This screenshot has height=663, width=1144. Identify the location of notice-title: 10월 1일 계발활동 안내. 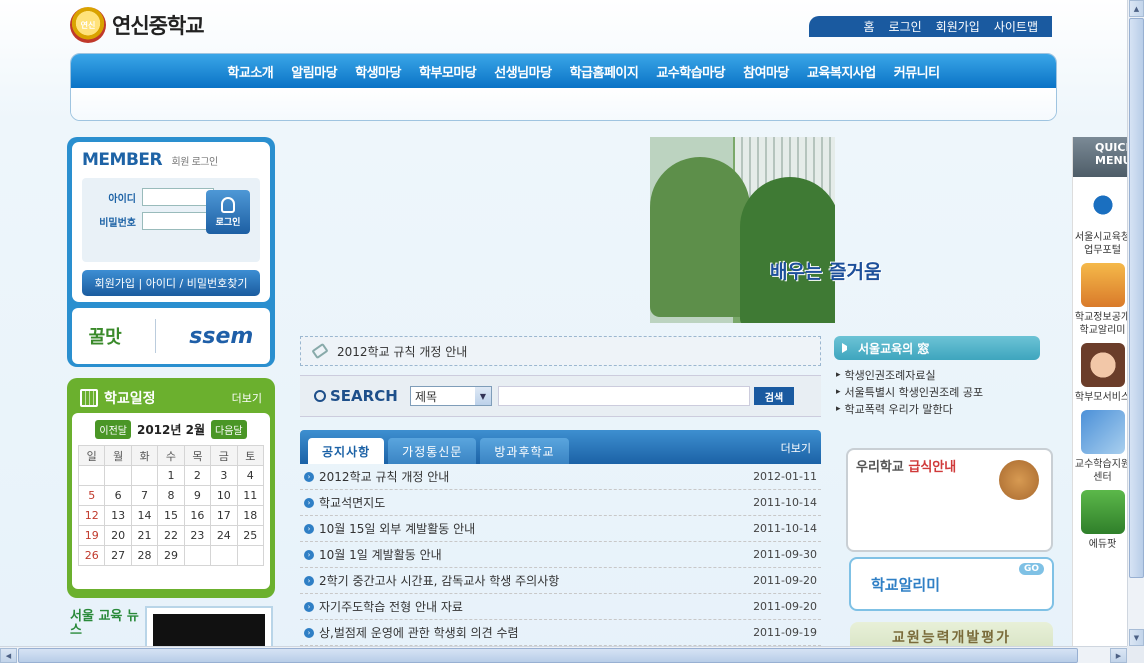
(380, 554).